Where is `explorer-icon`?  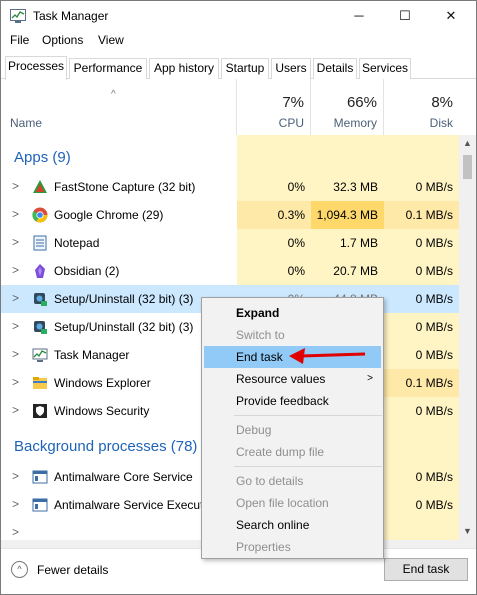 explorer-icon is located at coordinates (40, 383).